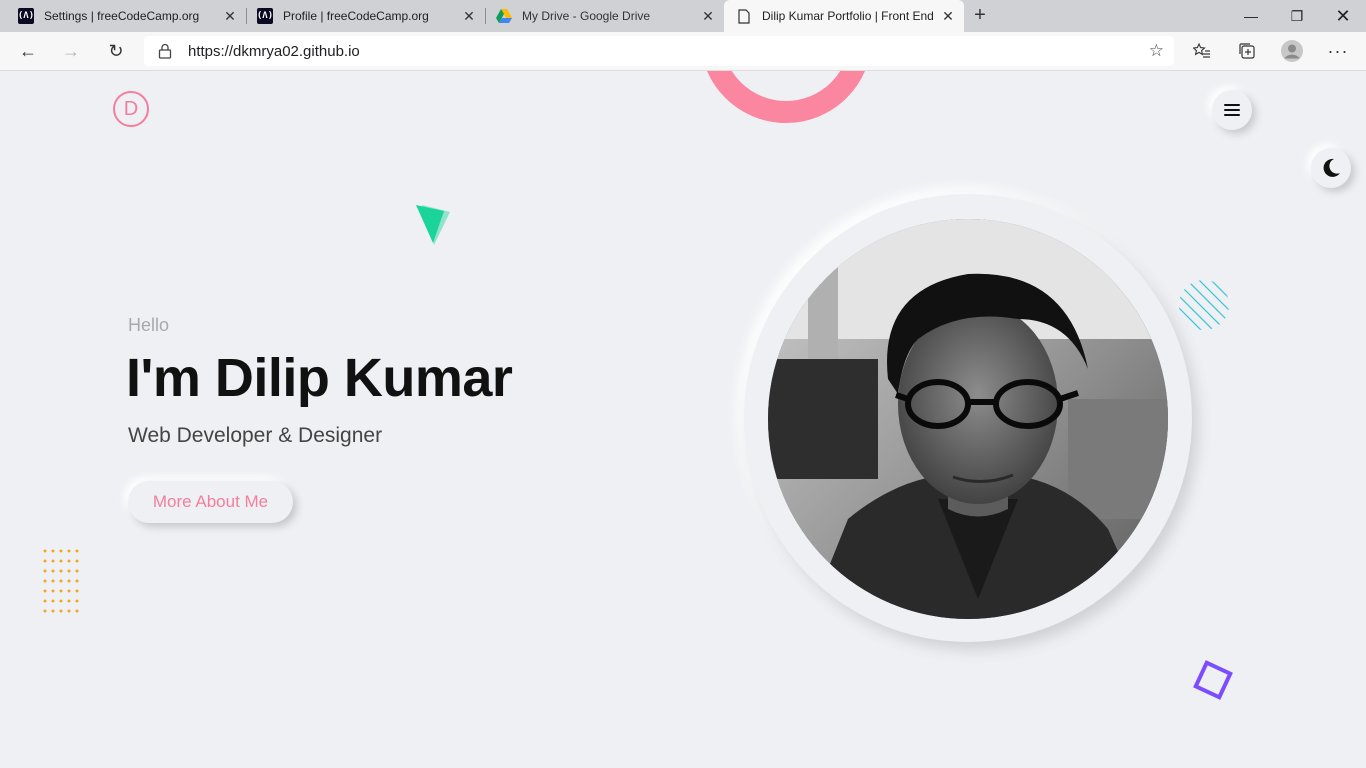 Image resolution: width=1366 pixels, height=768 pixels. I want to click on tab-google-drive: My Drive - Google Drive ✕, so click(605, 16).